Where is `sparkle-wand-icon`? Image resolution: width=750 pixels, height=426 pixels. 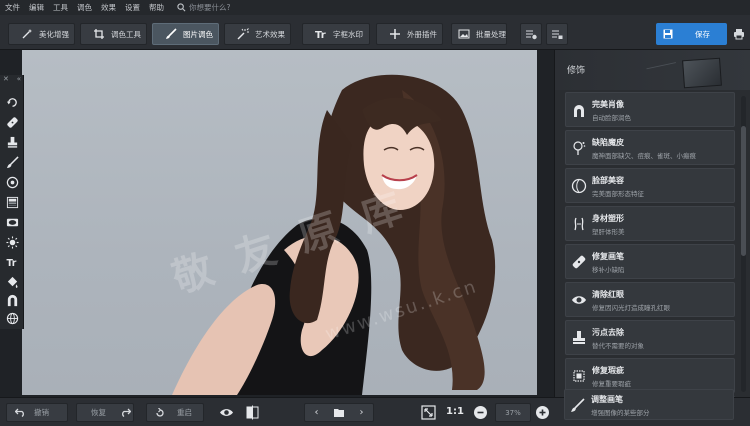
sparkle-wand-icon is located at coordinates (27, 34).